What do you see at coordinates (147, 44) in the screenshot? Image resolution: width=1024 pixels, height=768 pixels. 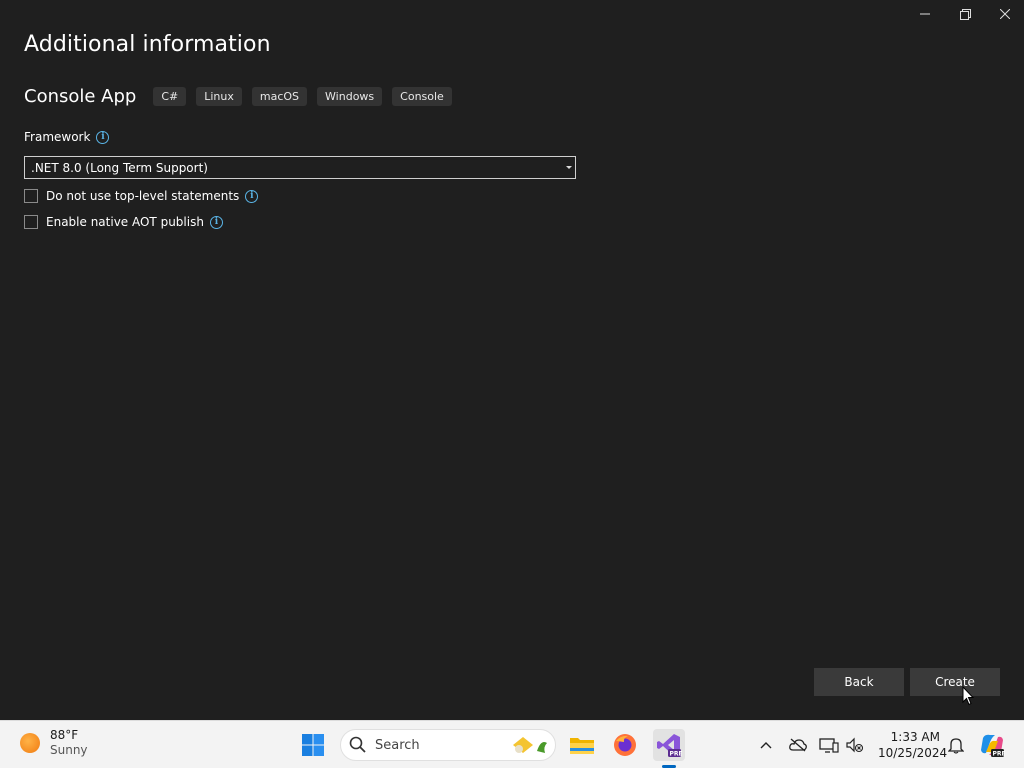 I see `page-title: Additional information` at bounding box center [147, 44].